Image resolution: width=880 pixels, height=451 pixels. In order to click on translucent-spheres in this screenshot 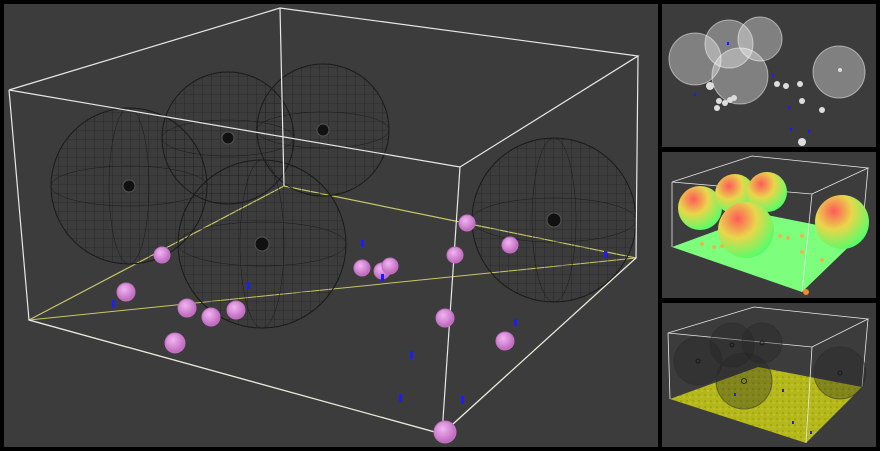, I will do `click(767, 60)`.